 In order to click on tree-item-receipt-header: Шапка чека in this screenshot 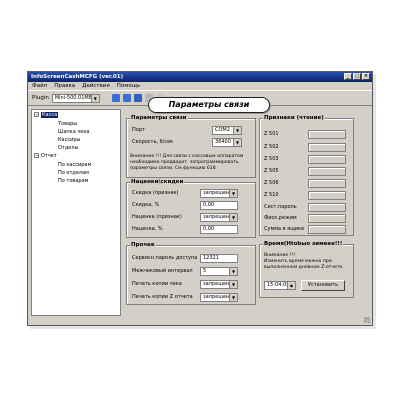, I will do `click(73, 132)`.